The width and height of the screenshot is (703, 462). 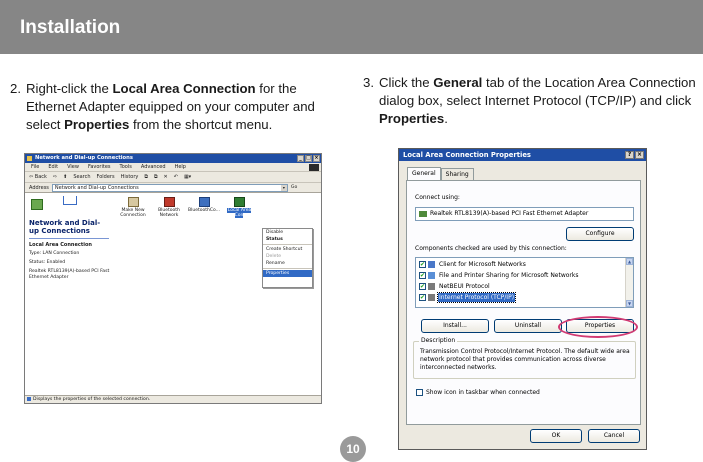 I want to click on dialog-window-buttons: ? ×, so click(x=634, y=155).